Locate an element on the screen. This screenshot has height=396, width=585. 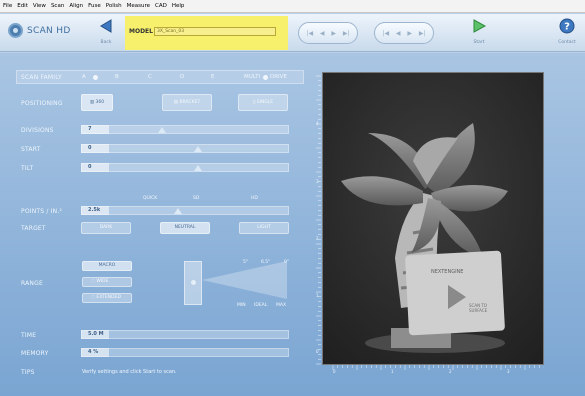
ruler-h-1: 1 is located at coordinates (392, 371).